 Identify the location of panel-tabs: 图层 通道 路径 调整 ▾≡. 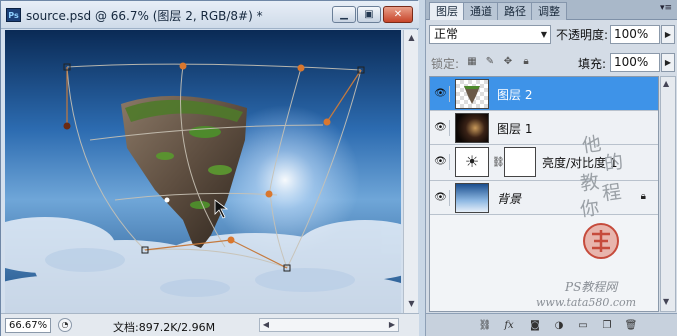
(551, 10).